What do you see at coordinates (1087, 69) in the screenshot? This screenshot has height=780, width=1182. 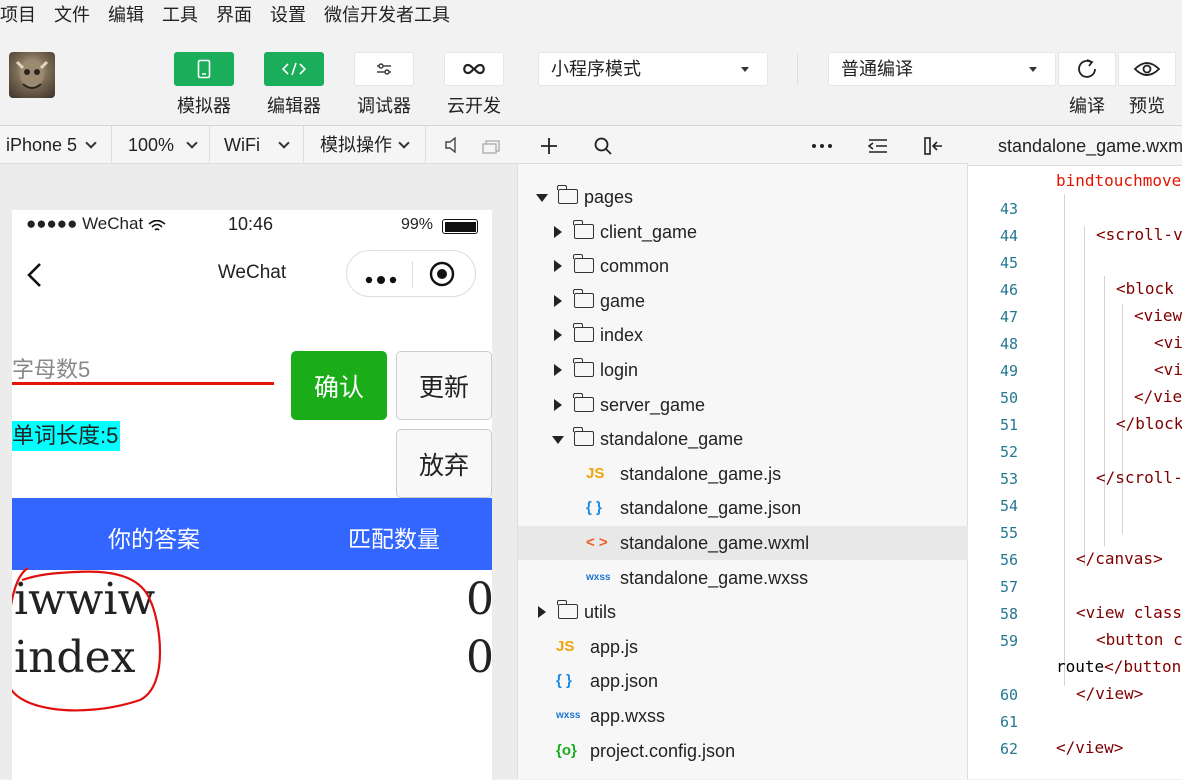 I see `compile-button` at bounding box center [1087, 69].